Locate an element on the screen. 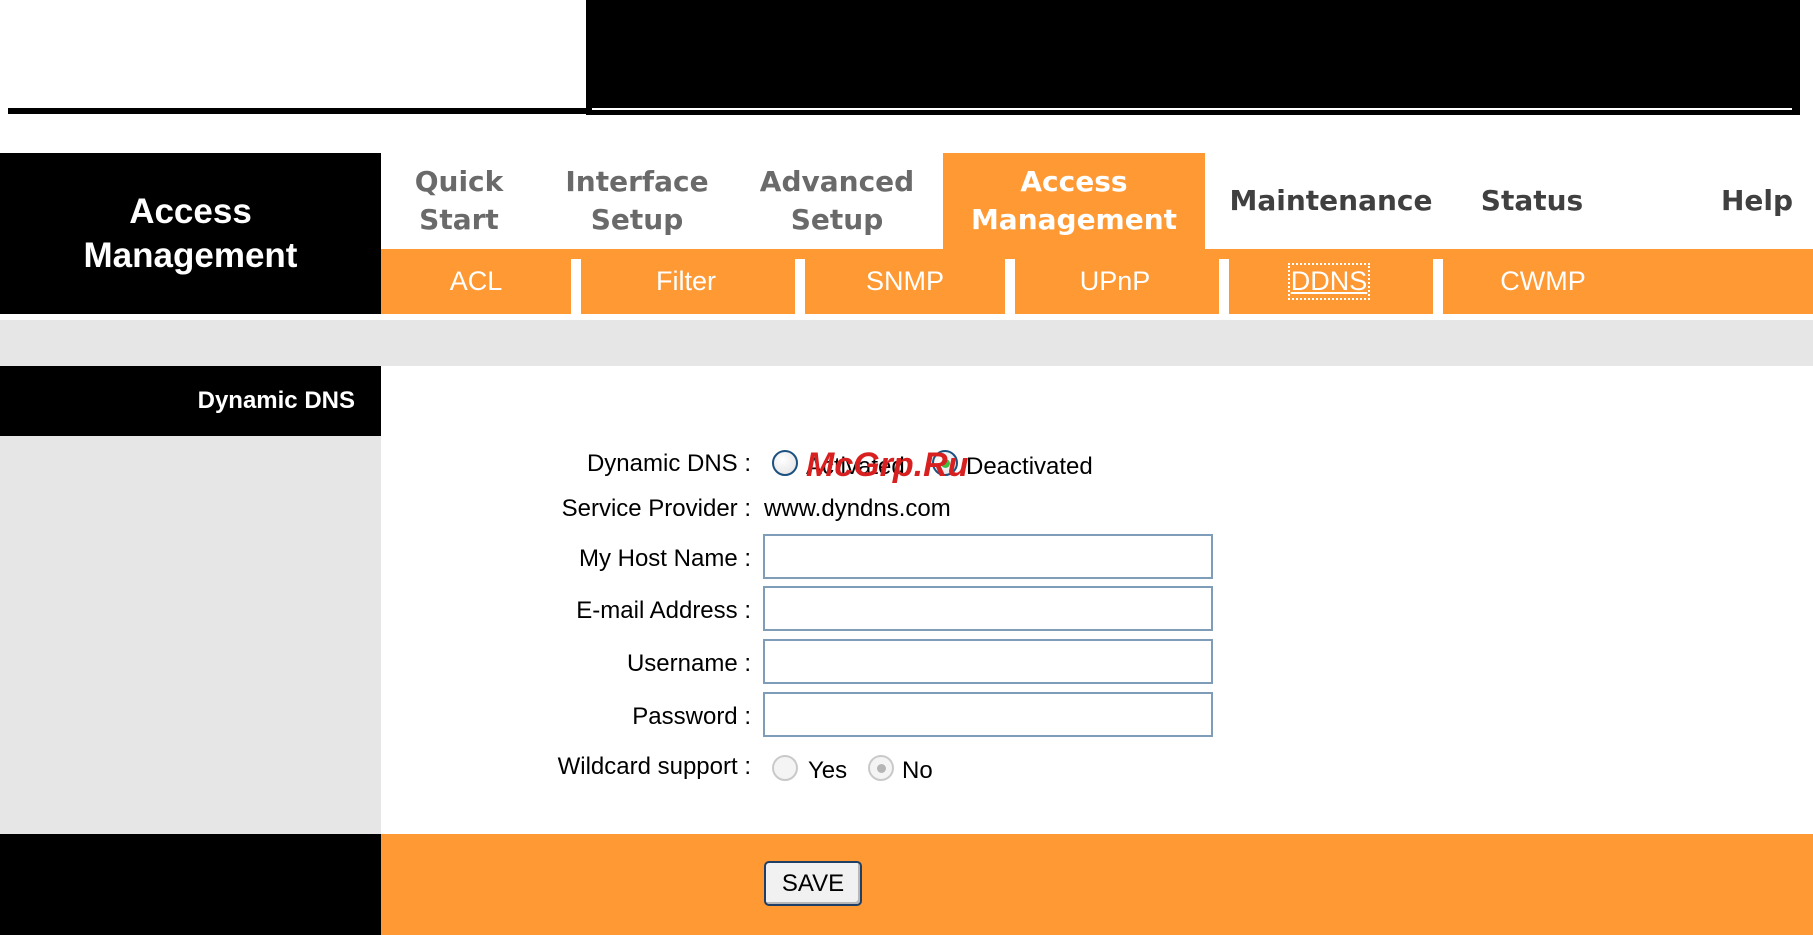 Image resolution: width=1813 pixels, height=935 pixels. subnav-label: SNMP is located at coordinates (904, 281).